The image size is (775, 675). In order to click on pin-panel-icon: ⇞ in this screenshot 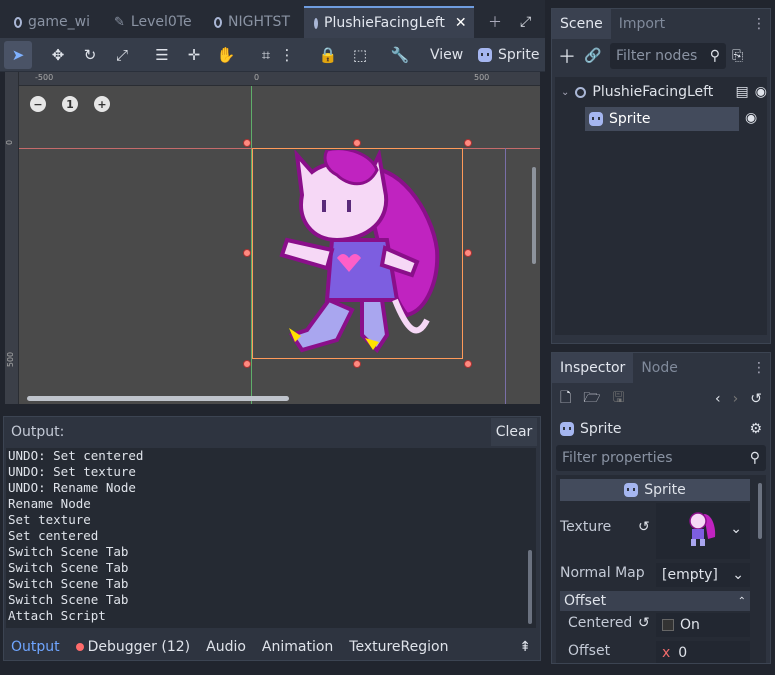, I will do `click(526, 647)`.